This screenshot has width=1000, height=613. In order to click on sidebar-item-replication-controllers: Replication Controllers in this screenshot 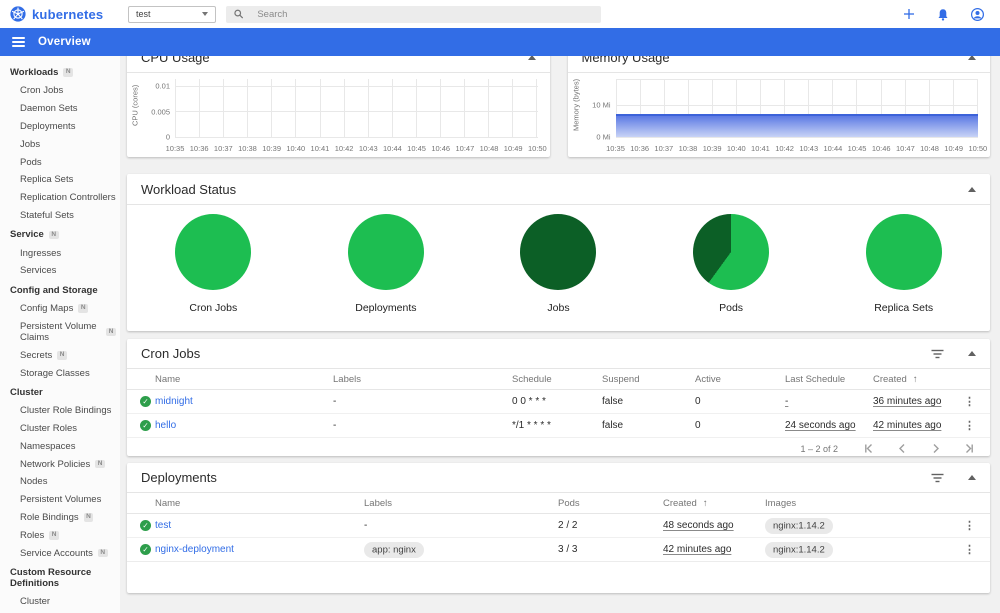, I will do `click(60, 198)`.